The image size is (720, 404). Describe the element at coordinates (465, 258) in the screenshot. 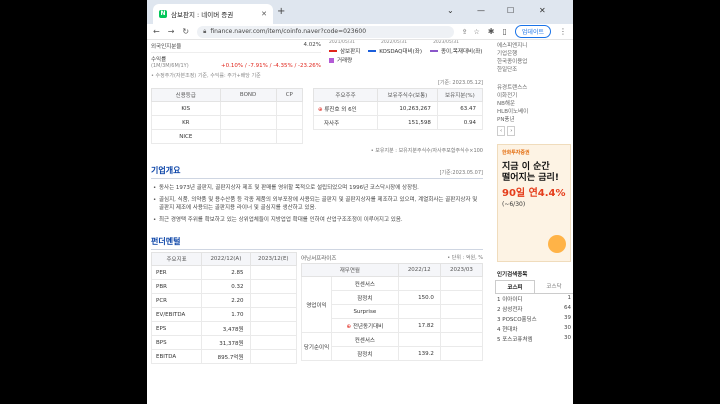

I see `unit-note: • 단위 : 억원, %` at that location.